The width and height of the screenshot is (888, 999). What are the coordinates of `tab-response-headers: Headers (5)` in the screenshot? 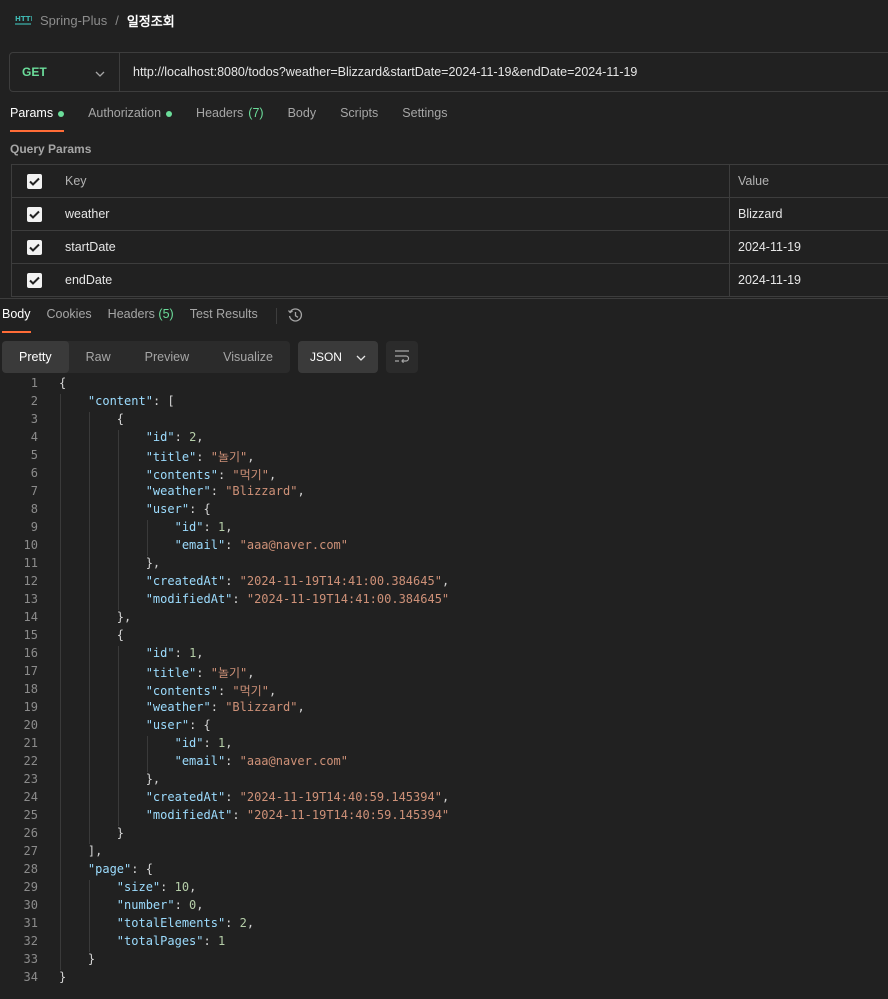 It's located at (141, 320).